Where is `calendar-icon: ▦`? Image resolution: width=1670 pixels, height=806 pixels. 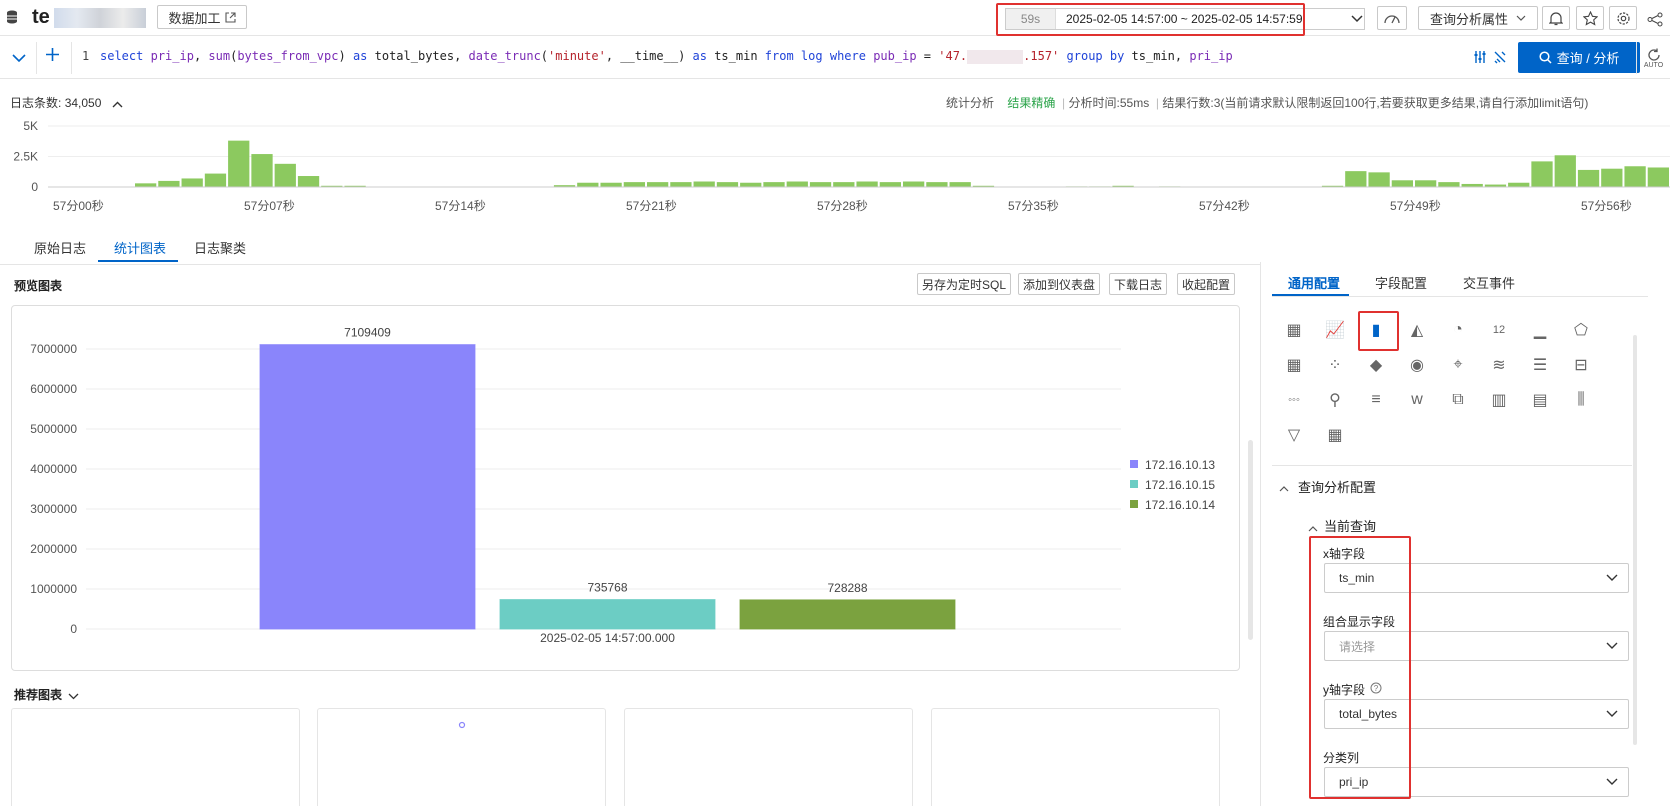
calendar-icon: ▦ is located at coordinates (1294, 365).